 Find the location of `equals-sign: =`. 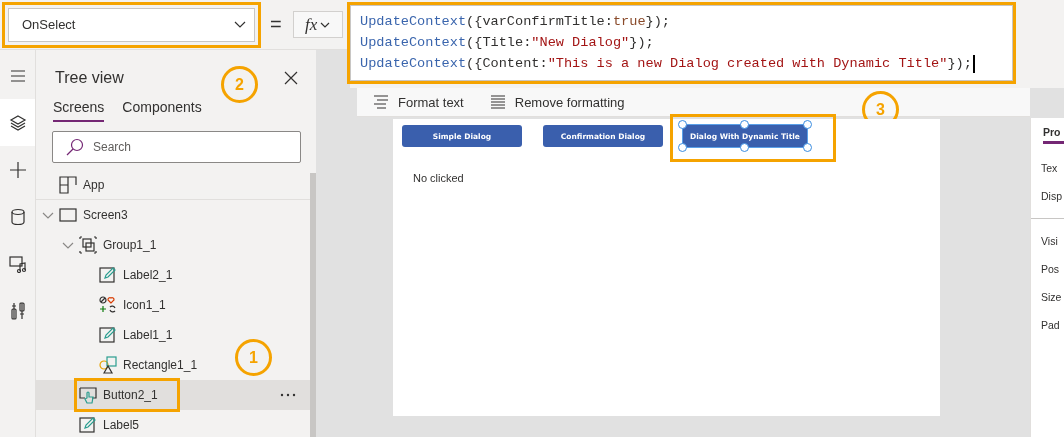

equals-sign: = is located at coordinates (276, 24).